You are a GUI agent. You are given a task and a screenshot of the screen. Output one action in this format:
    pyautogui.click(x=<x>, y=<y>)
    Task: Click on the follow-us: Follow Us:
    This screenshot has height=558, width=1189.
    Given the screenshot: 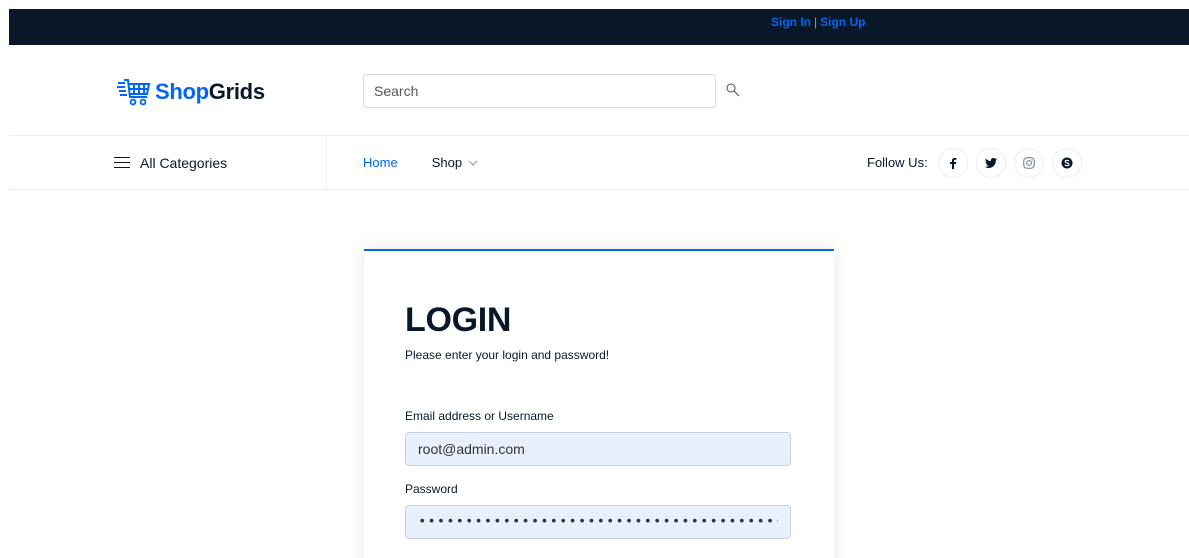 What is the action you would take?
    pyautogui.click(x=978, y=162)
    